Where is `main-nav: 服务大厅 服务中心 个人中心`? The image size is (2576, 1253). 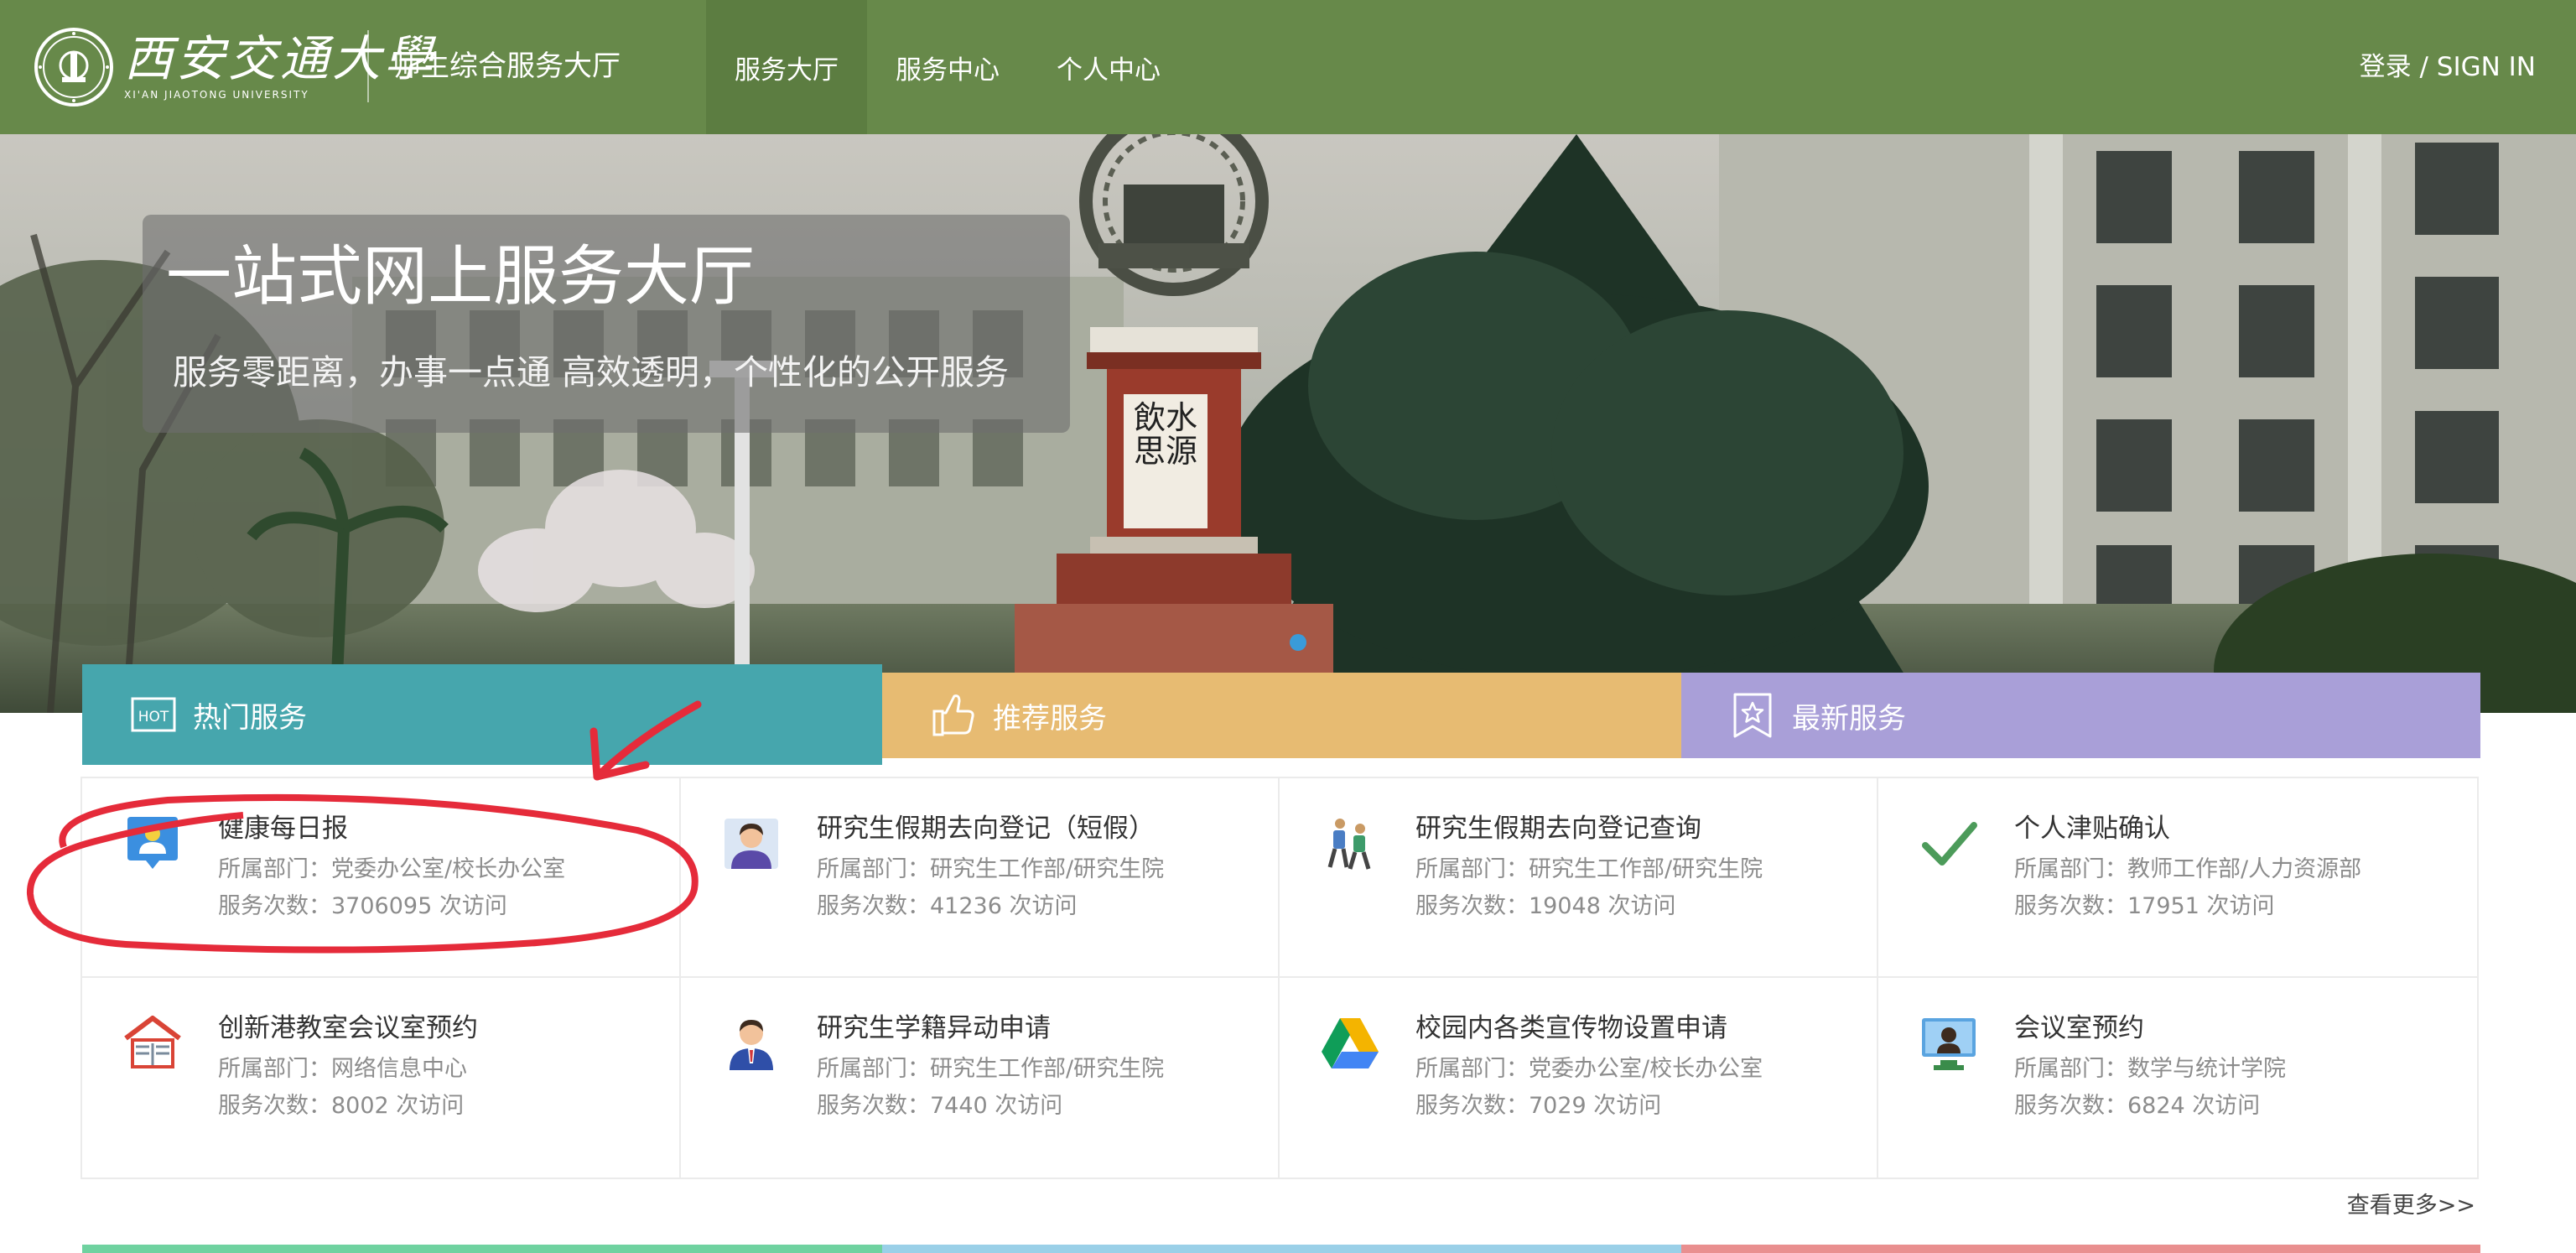
main-nav: 服务大厅 服务中心 个人中心 is located at coordinates (947, 67).